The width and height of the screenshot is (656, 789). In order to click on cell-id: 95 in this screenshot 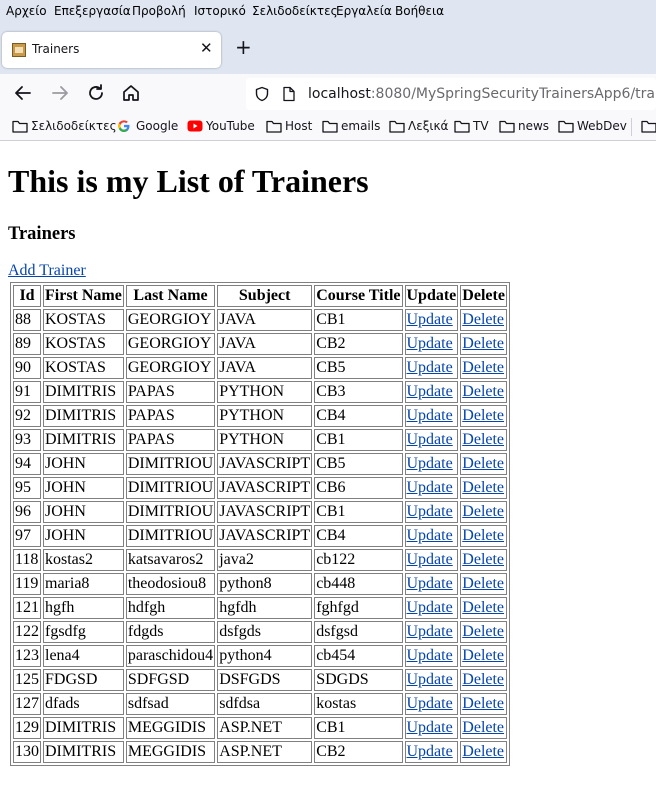, I will do `click(27, 488)`.